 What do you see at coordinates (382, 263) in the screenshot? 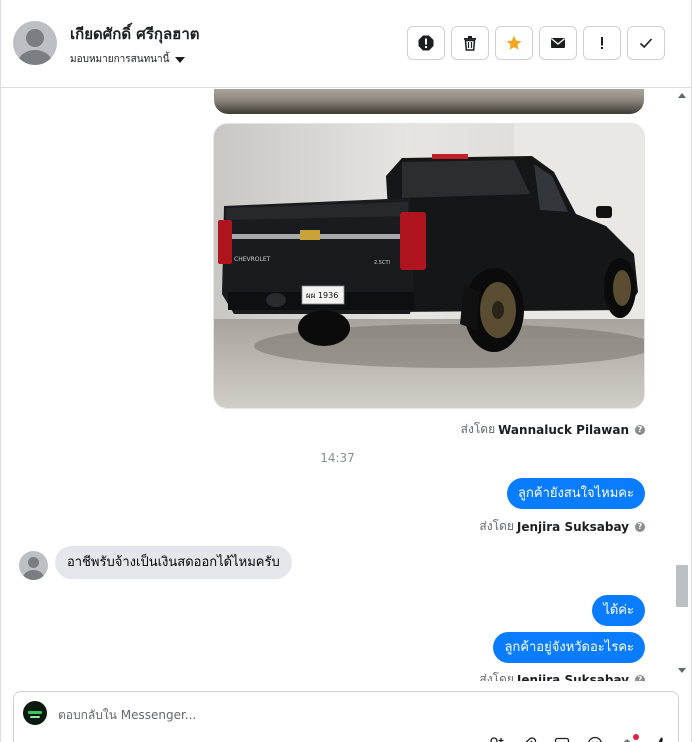
I see `tailgate-trim: 2.5CTI` at bounding box center [382, 263].